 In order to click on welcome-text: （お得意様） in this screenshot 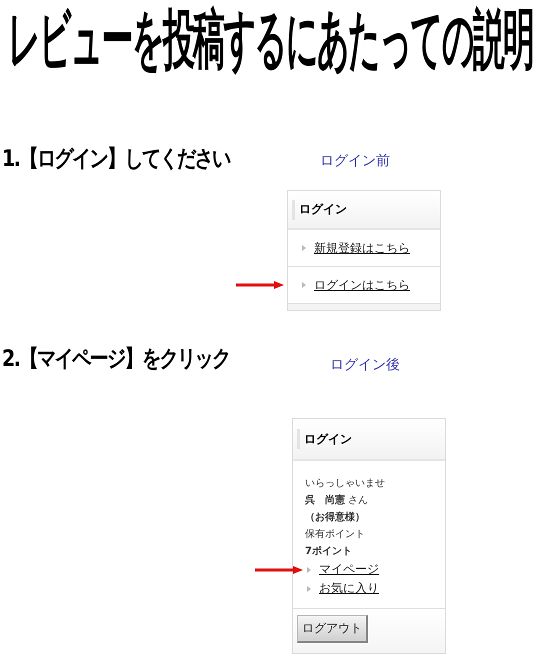, I will do `click(335, 517)`.